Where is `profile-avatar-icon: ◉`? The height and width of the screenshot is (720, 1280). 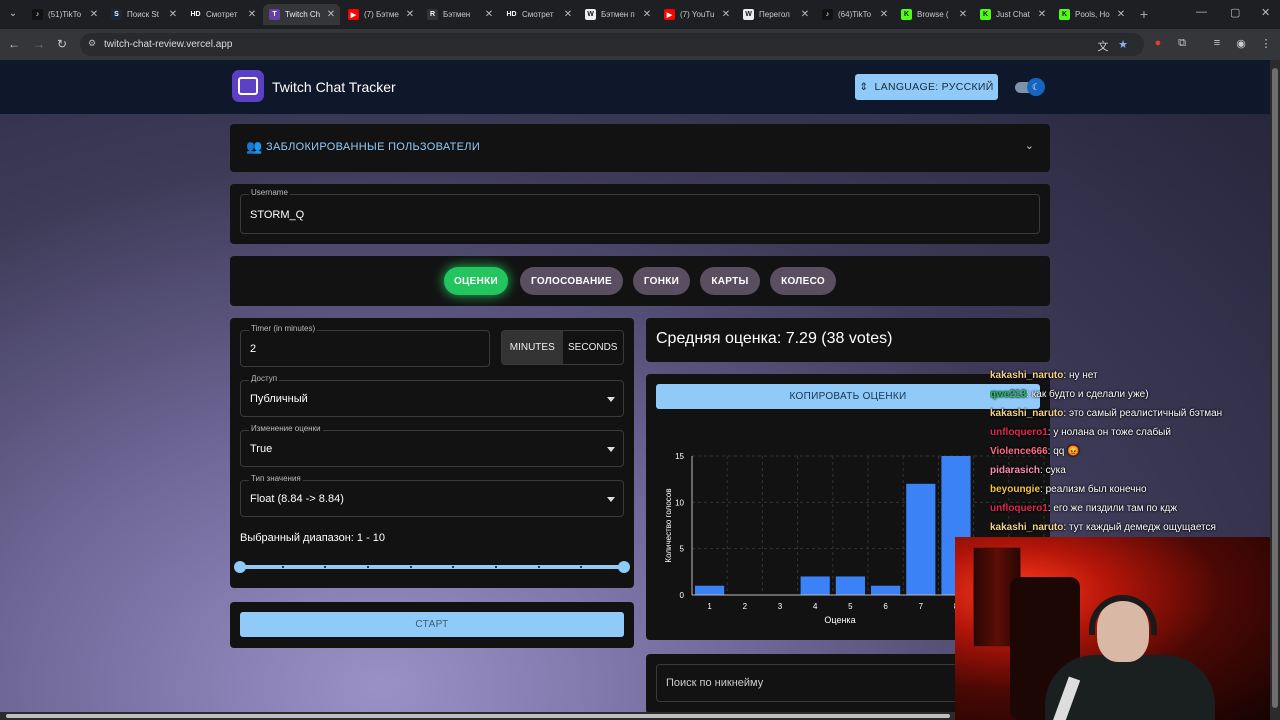 profile-avatar-icon: ◉ is located at coordinates (1241, 43).